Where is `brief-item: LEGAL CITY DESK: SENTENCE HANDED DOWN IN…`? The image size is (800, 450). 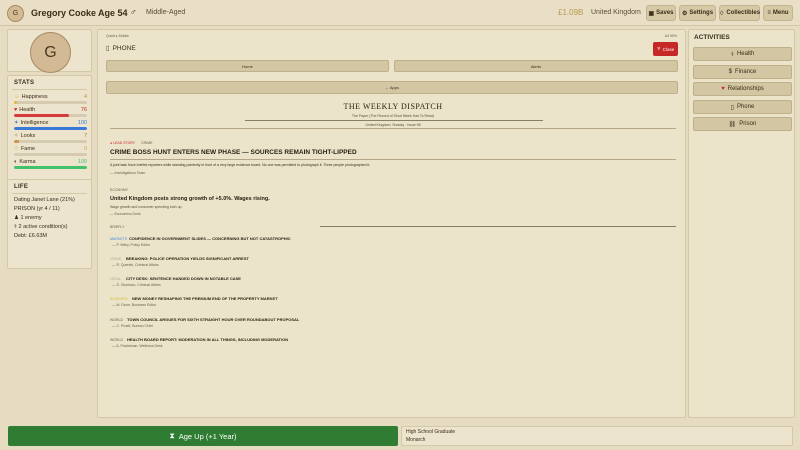
brief-item: LEGAL CITY DESK: SENTENCE HANDED DOWN IN… is located at coordinates (390, 284).